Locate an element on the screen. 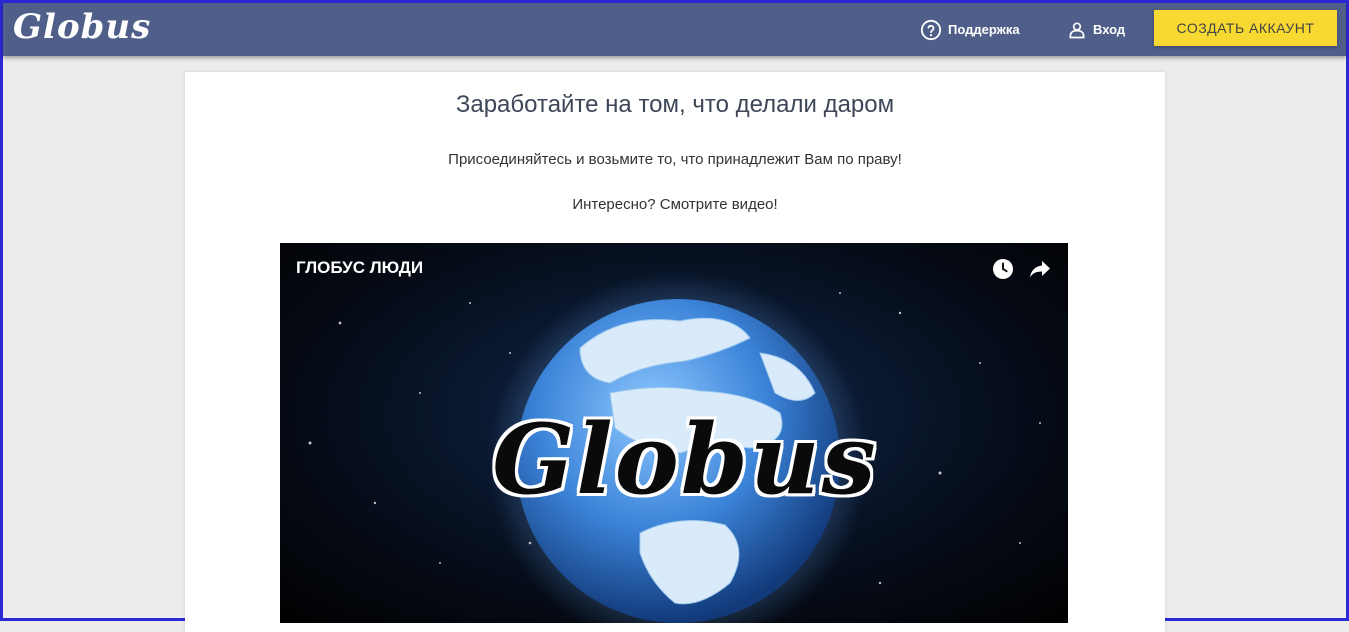 The image size is (1349, 632). create-account-button: СОЗДАТЬ АККАУНТ is located at coordinates (1245, 28).